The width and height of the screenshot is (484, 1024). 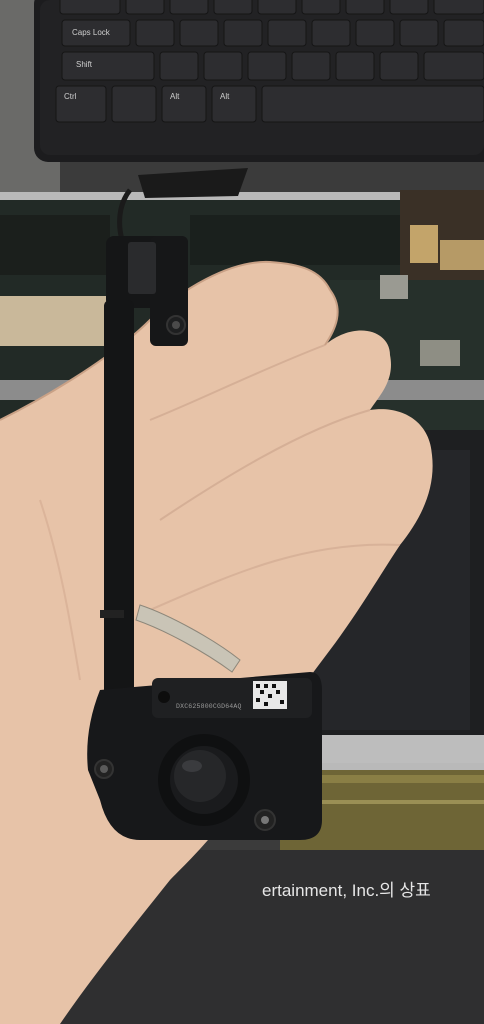 What do you see at coordinates (259, 81) in the screenshot?
I see `keyboard` at bounding box center [259, 81].